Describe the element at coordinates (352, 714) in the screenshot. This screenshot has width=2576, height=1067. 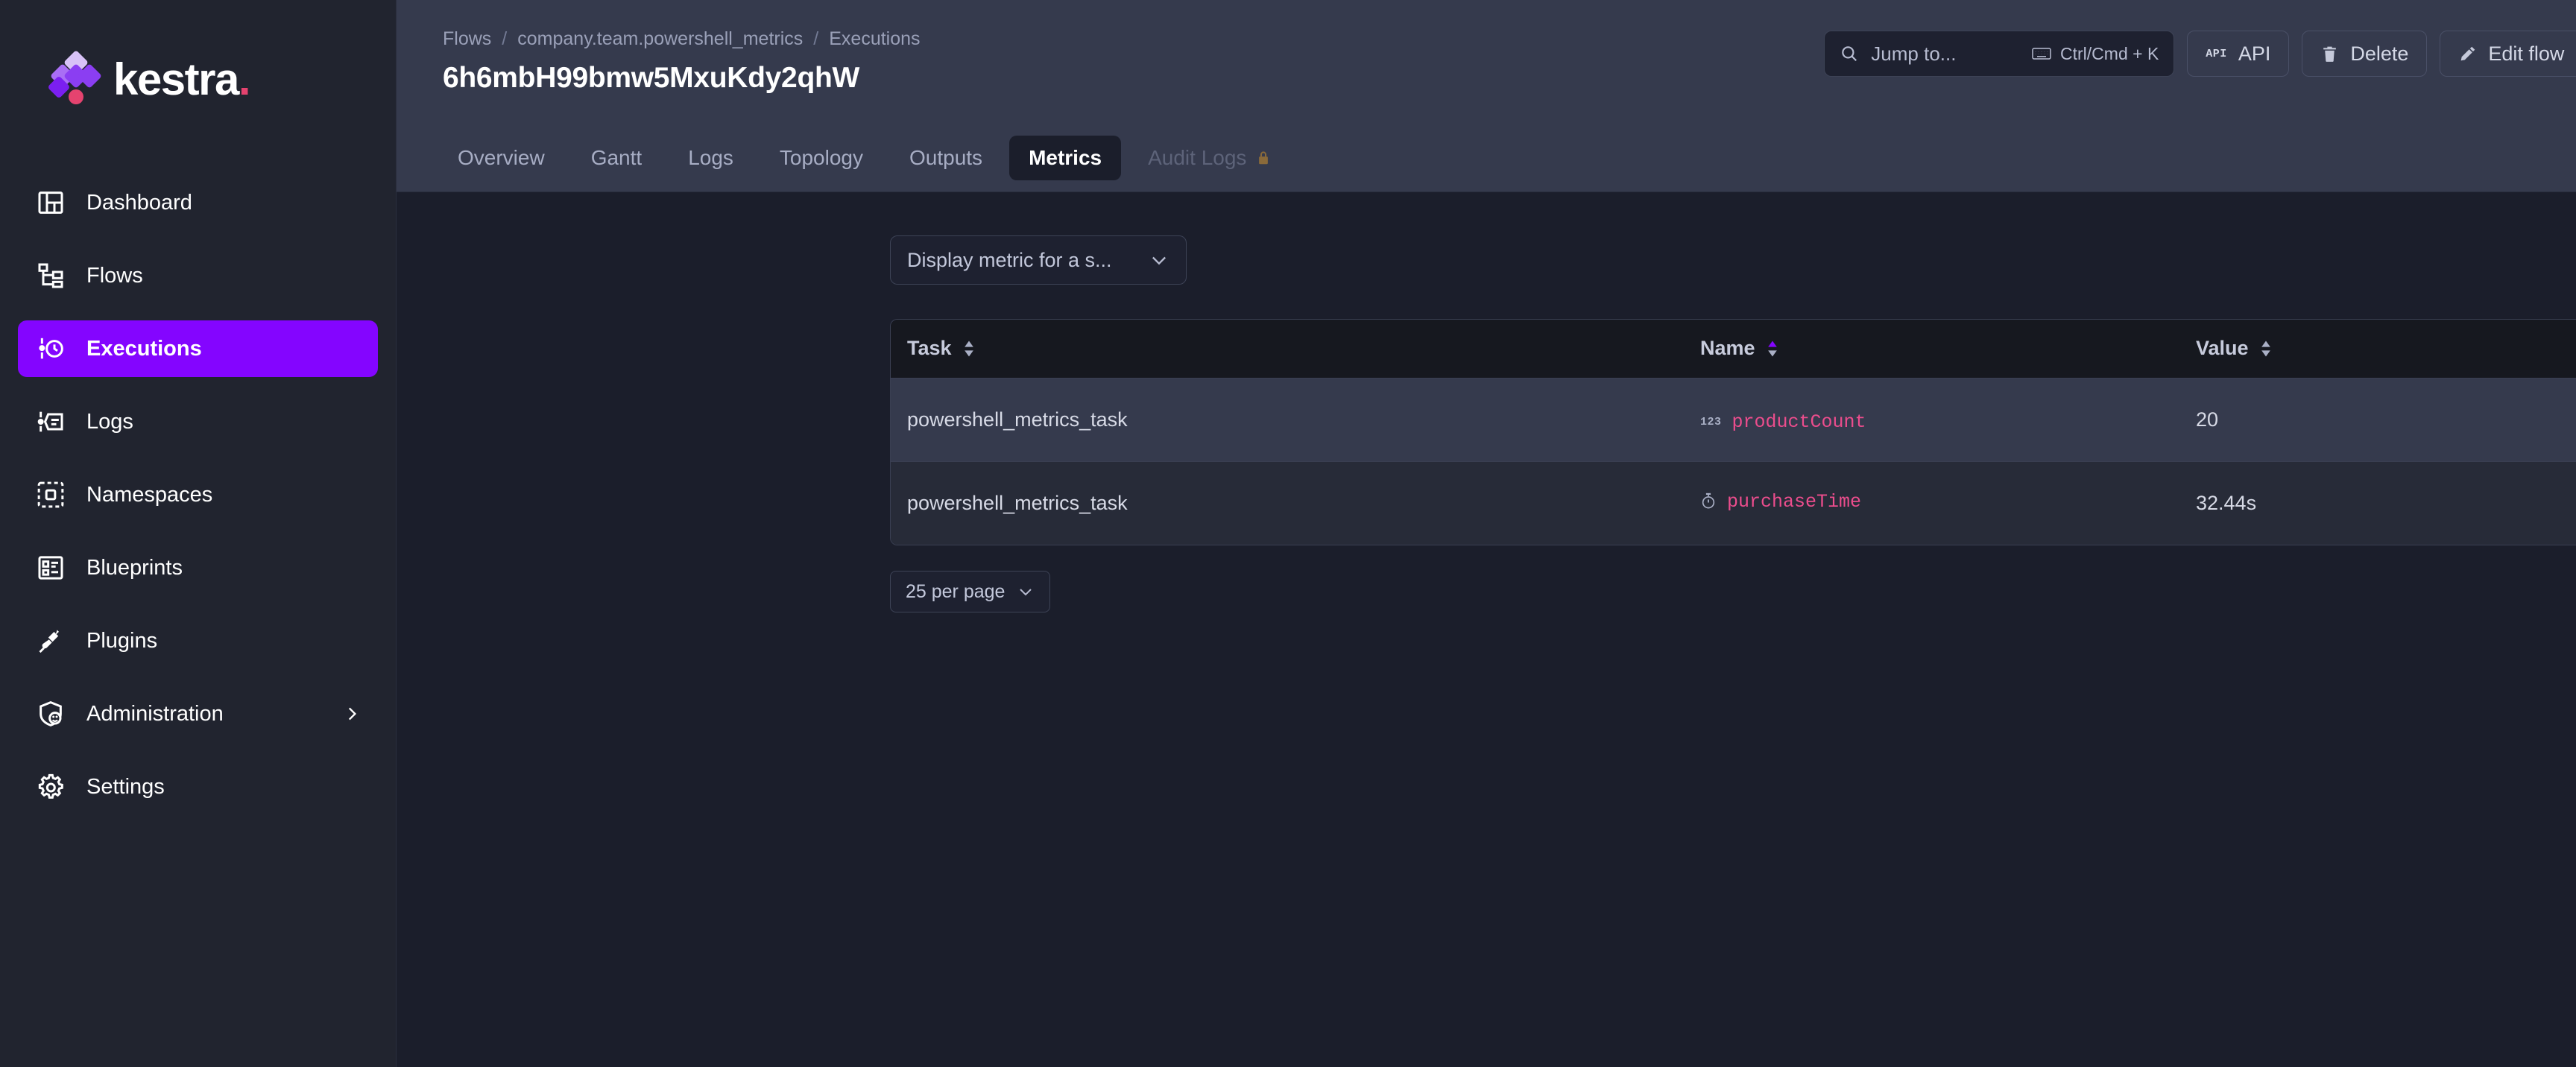
I see `chevron-right-icon` at that location.